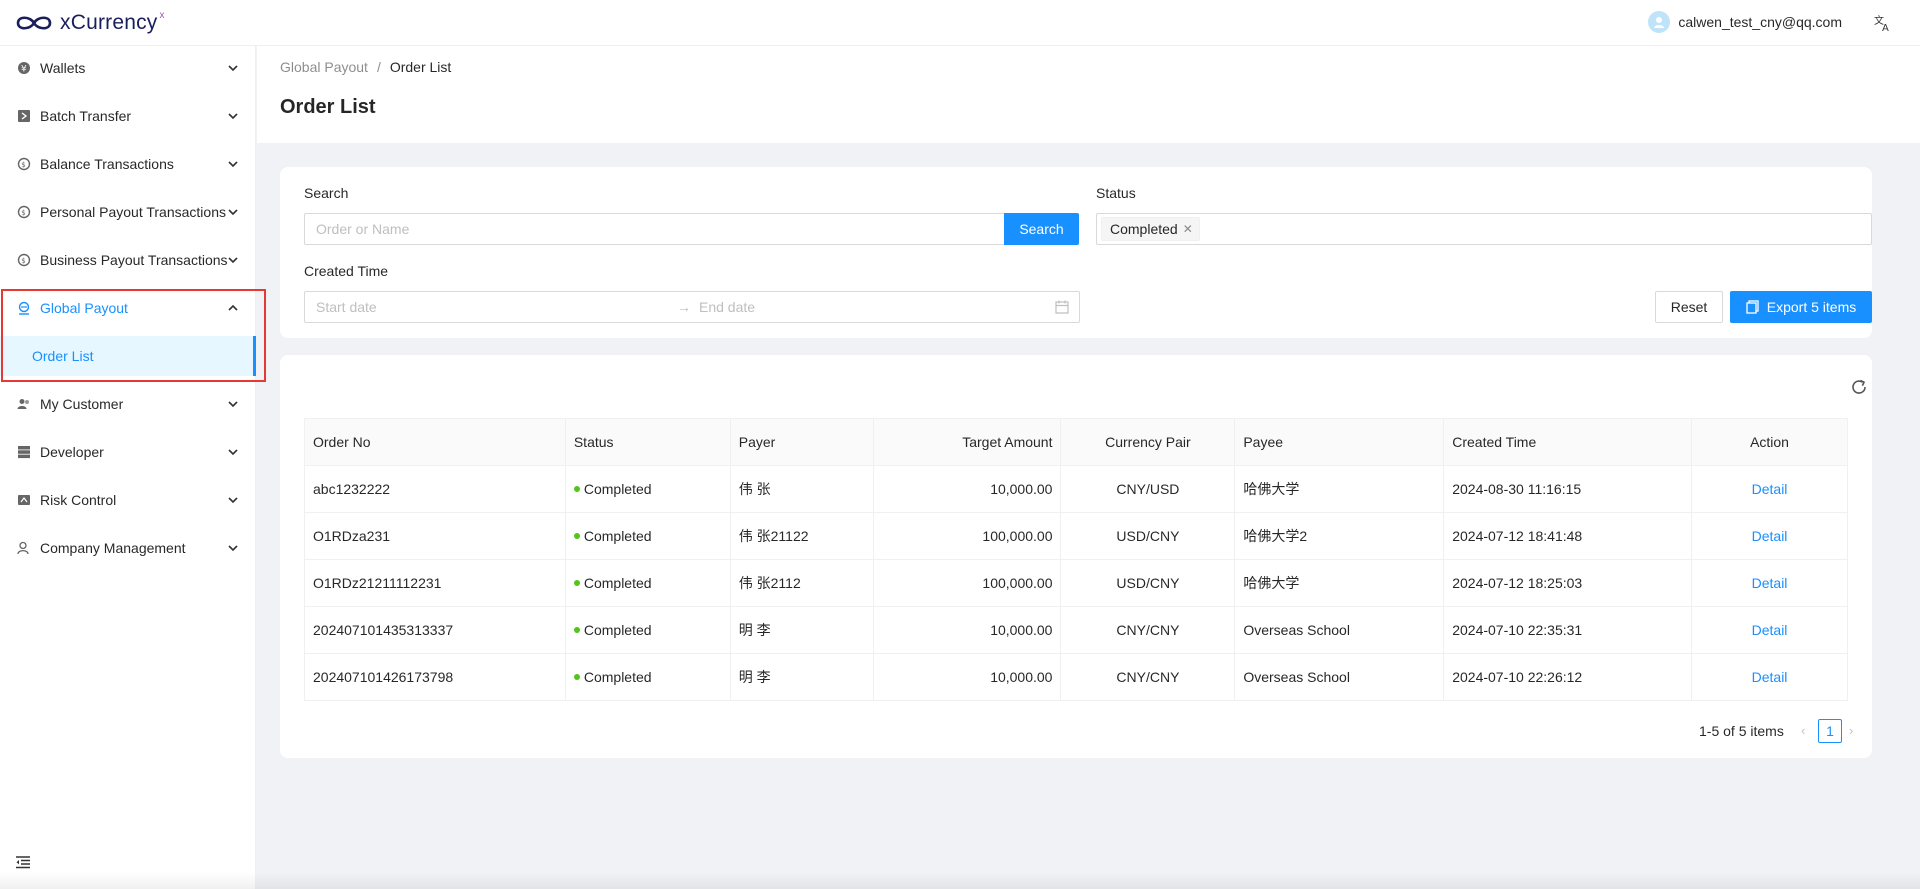 The width and height of the screenshot is (1920, 889). I want to click on sidebar-item-label: Business Payout Transactions, so click(134, 260).